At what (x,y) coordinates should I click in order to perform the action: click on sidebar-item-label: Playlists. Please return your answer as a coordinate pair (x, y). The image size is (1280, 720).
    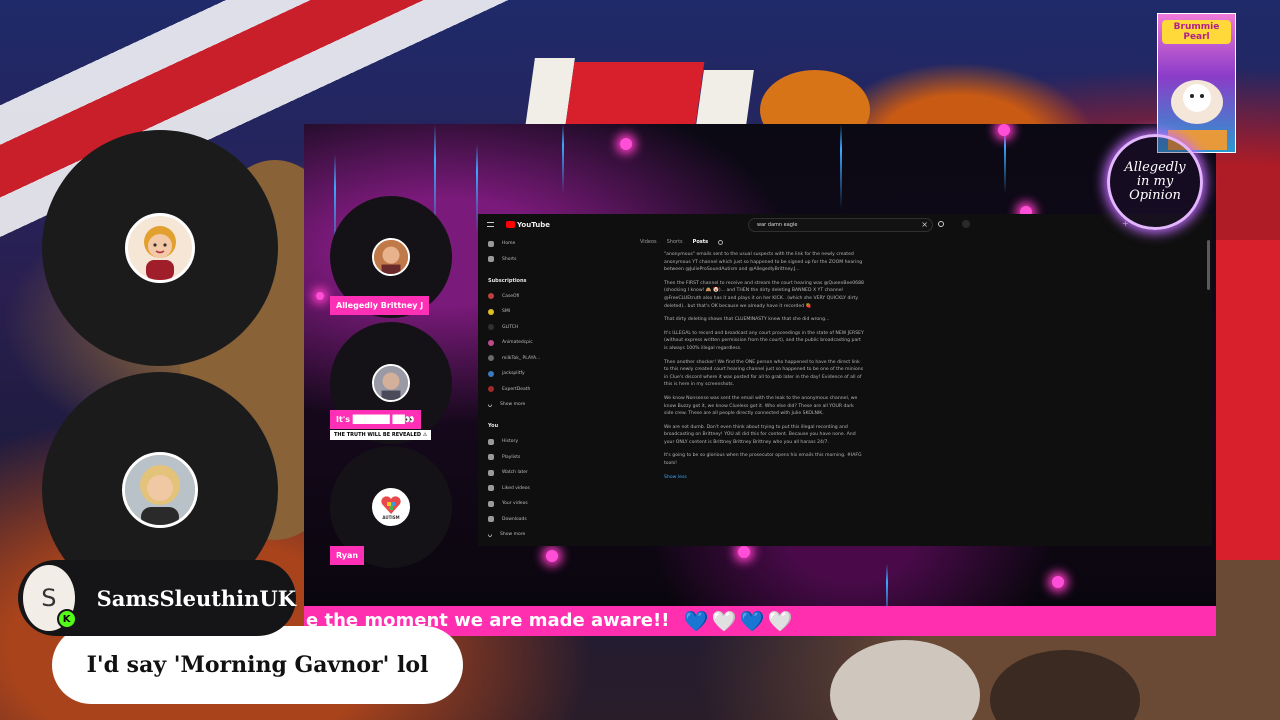
    Looking at the image, I should click on (511, 457).